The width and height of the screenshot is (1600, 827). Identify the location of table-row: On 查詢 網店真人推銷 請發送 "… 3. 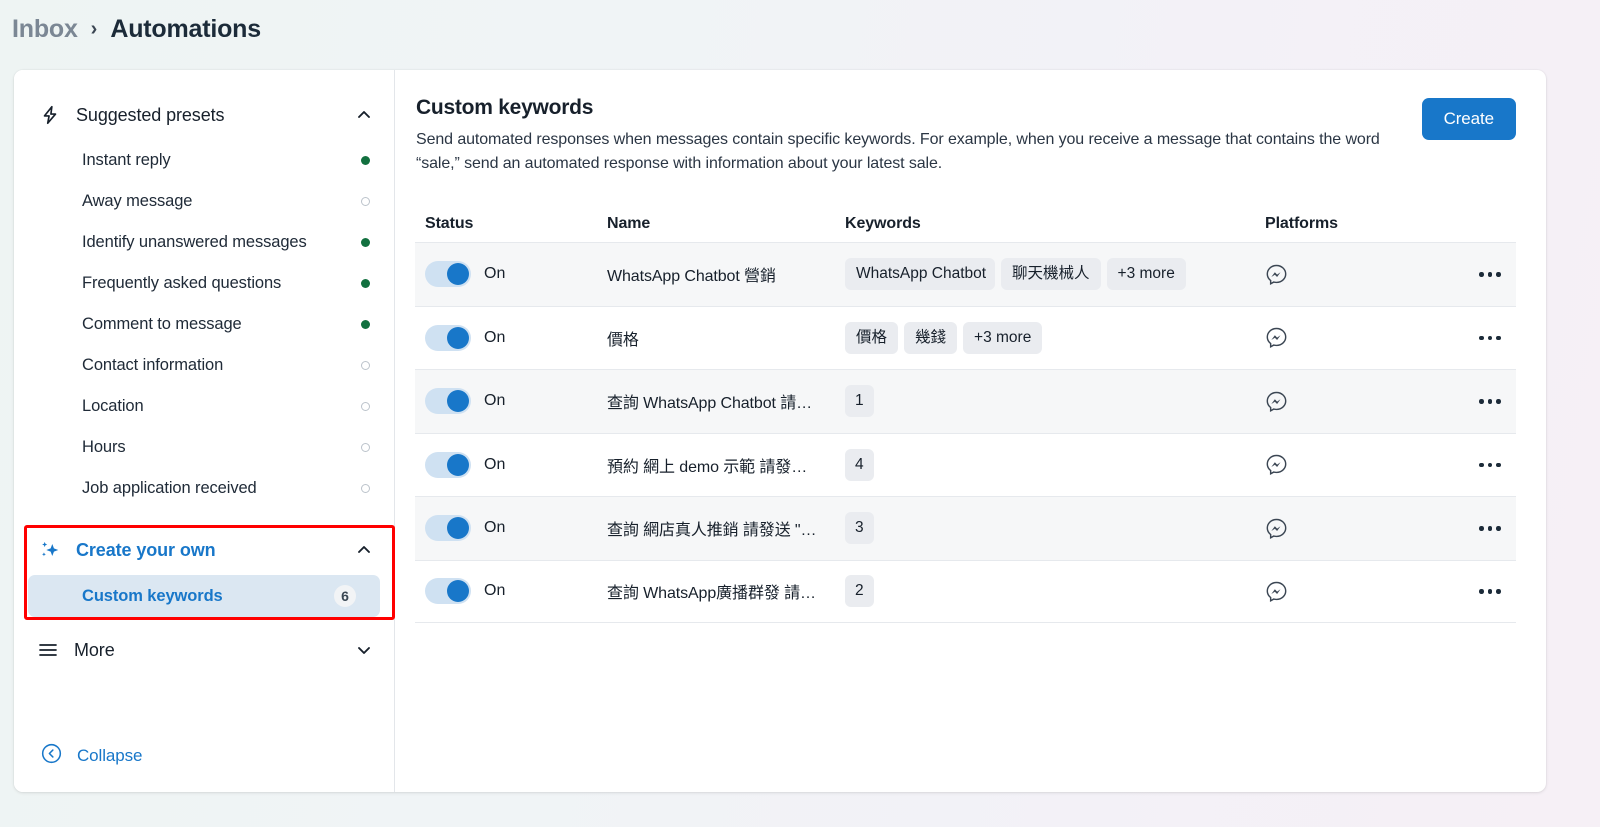
(965, 528).